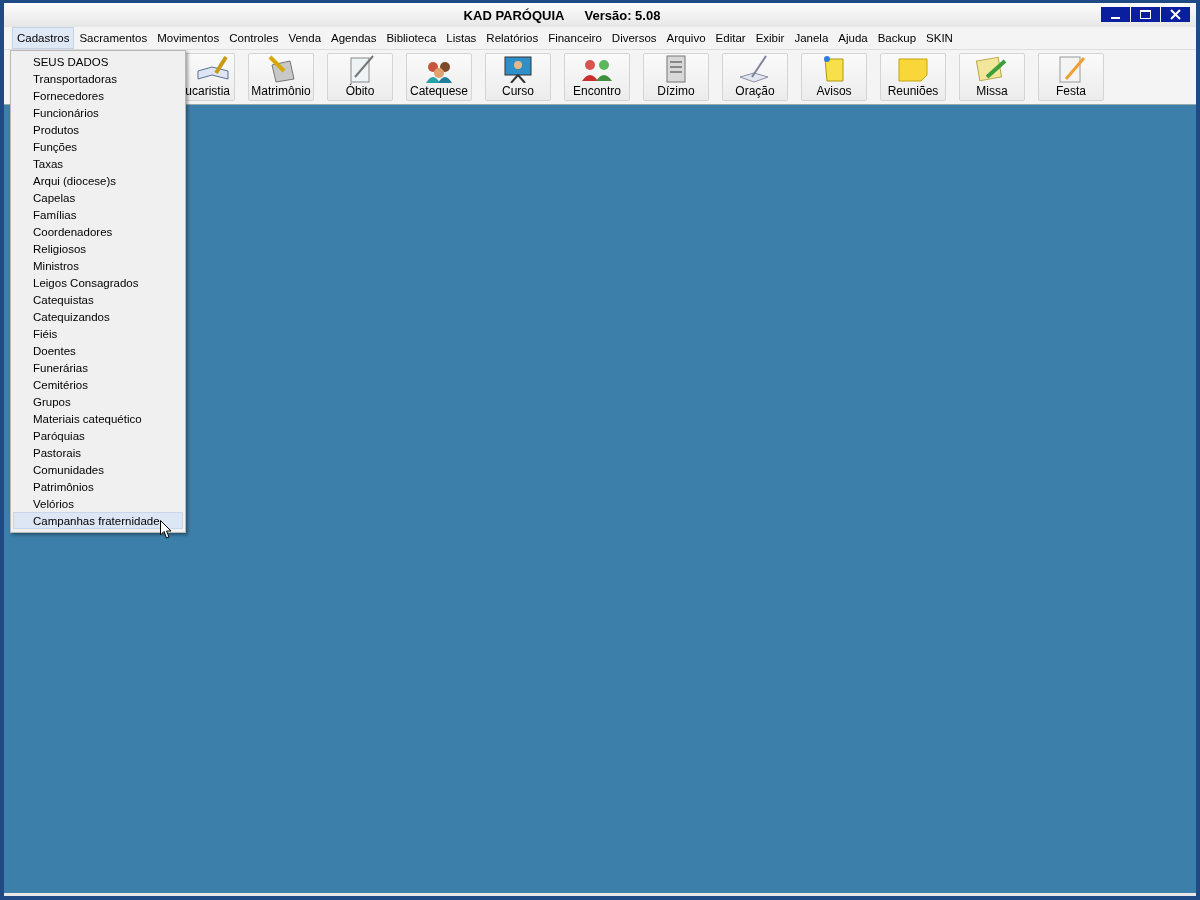 The width and height of the screenshot is (1200, 900). I want to click on dropdown-item: Funerárias, so click(98, 367).